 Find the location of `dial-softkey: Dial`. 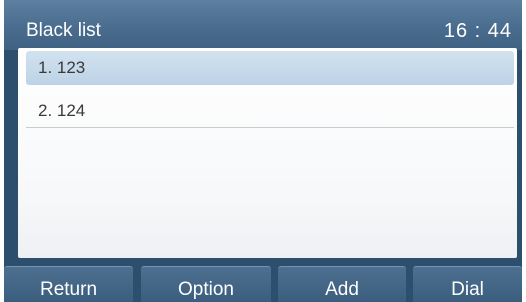

dial-softkey: Dial is located at coordinates (467, 284).